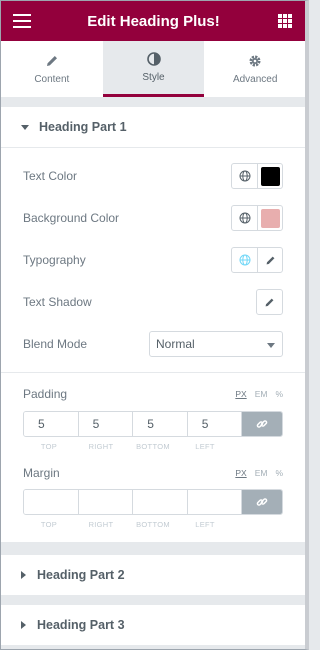 This screenshot has width=320, height=650. Describe the element at coordinates (51, 502) in the screenshot. I see `margin-top-input` at that location.